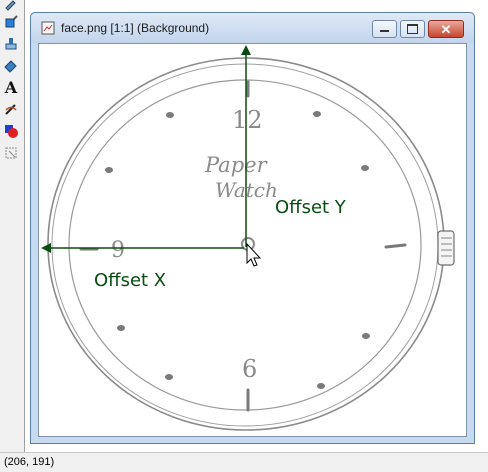 The height and width of the screenshot is (472, 488). Describe the element at coordinates (11, 131) in the screenshot. I see `color-shape-icon` at that location.